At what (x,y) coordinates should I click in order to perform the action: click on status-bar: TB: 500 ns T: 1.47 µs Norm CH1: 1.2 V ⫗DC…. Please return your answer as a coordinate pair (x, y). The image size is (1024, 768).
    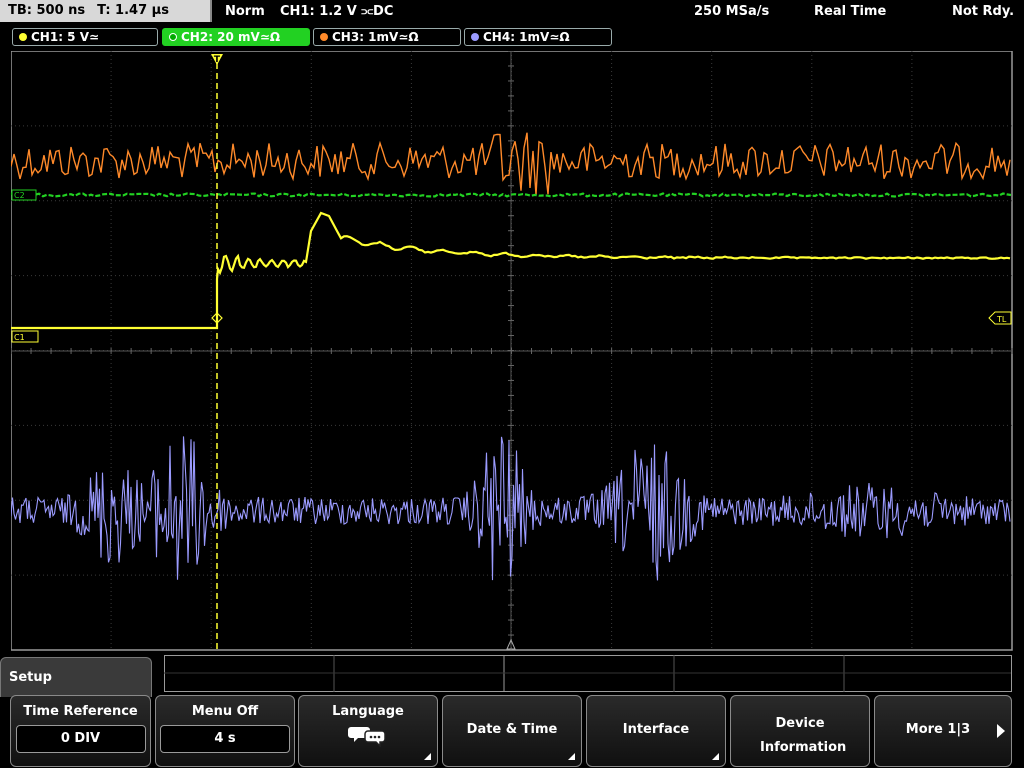
    Looking at the image, I should click on (512, 12).